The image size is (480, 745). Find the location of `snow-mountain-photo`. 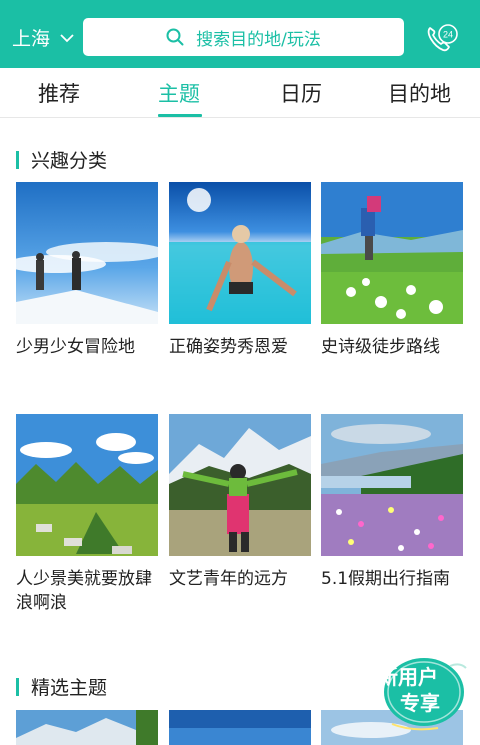

snow-mountain-photo is located at coordinates (87, 253).